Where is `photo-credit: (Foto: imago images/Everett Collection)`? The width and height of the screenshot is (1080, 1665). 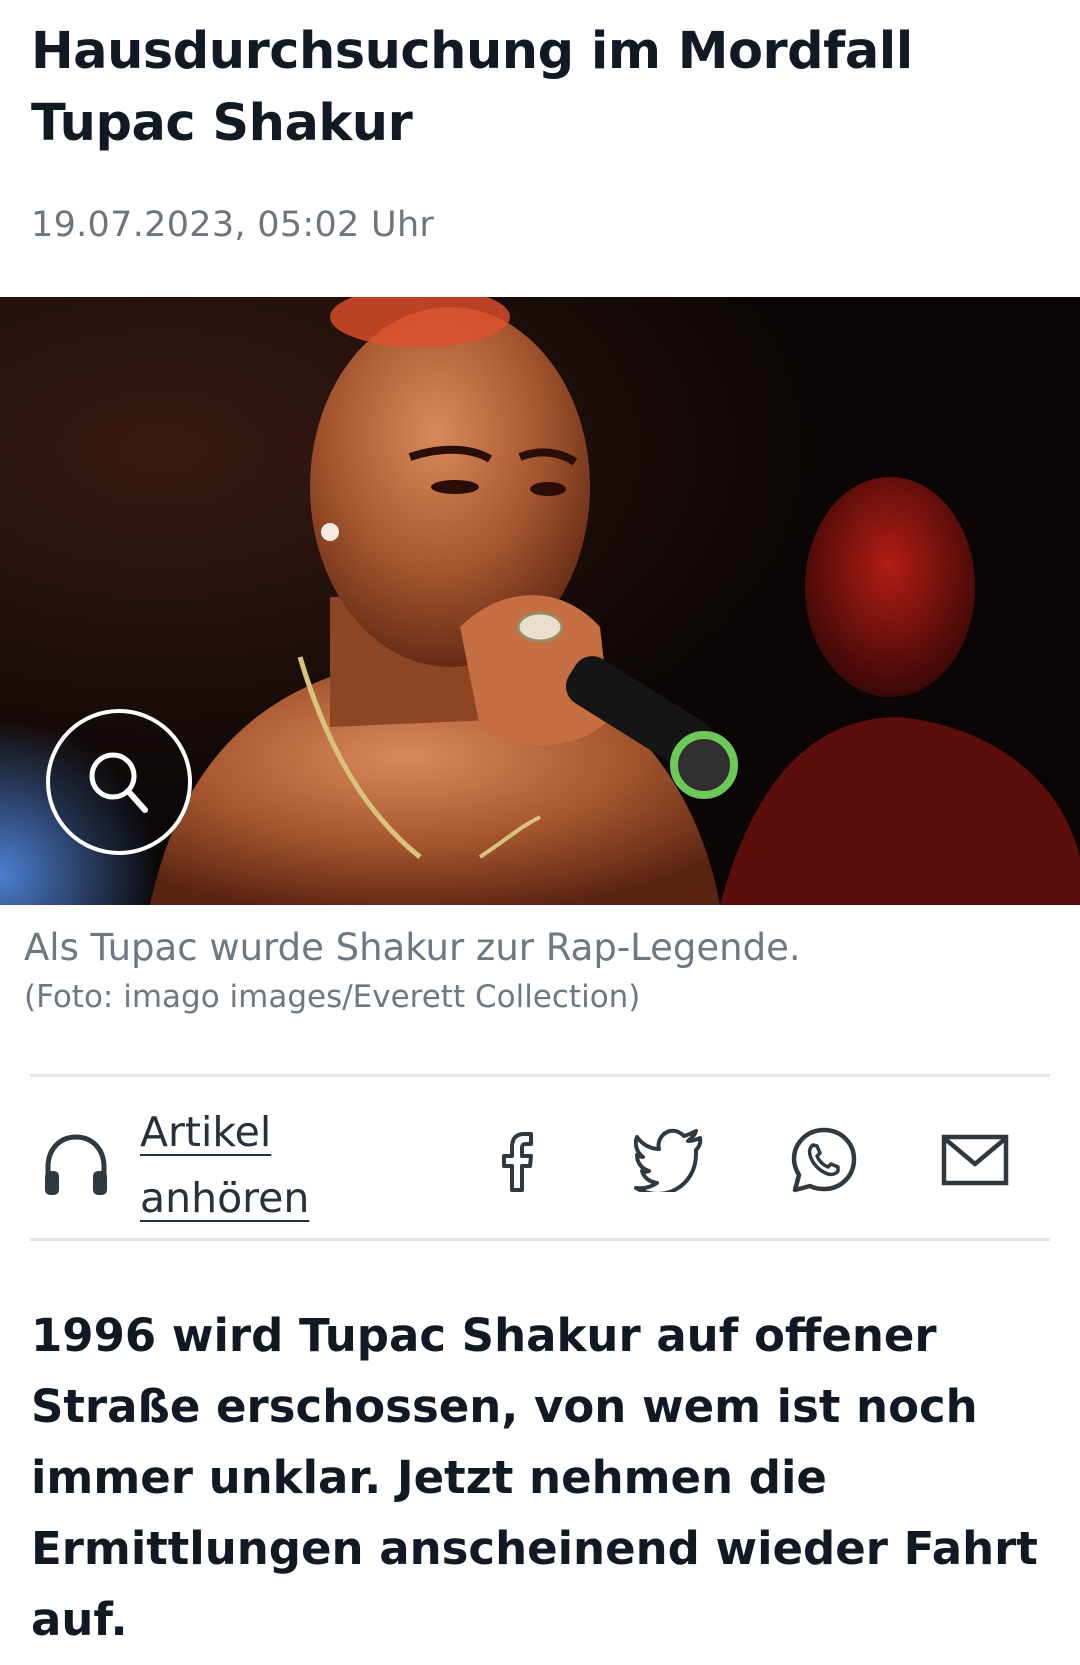
photo-credit: (Foto: imago images/Everett Collection) is located at coordinates (332, 997).